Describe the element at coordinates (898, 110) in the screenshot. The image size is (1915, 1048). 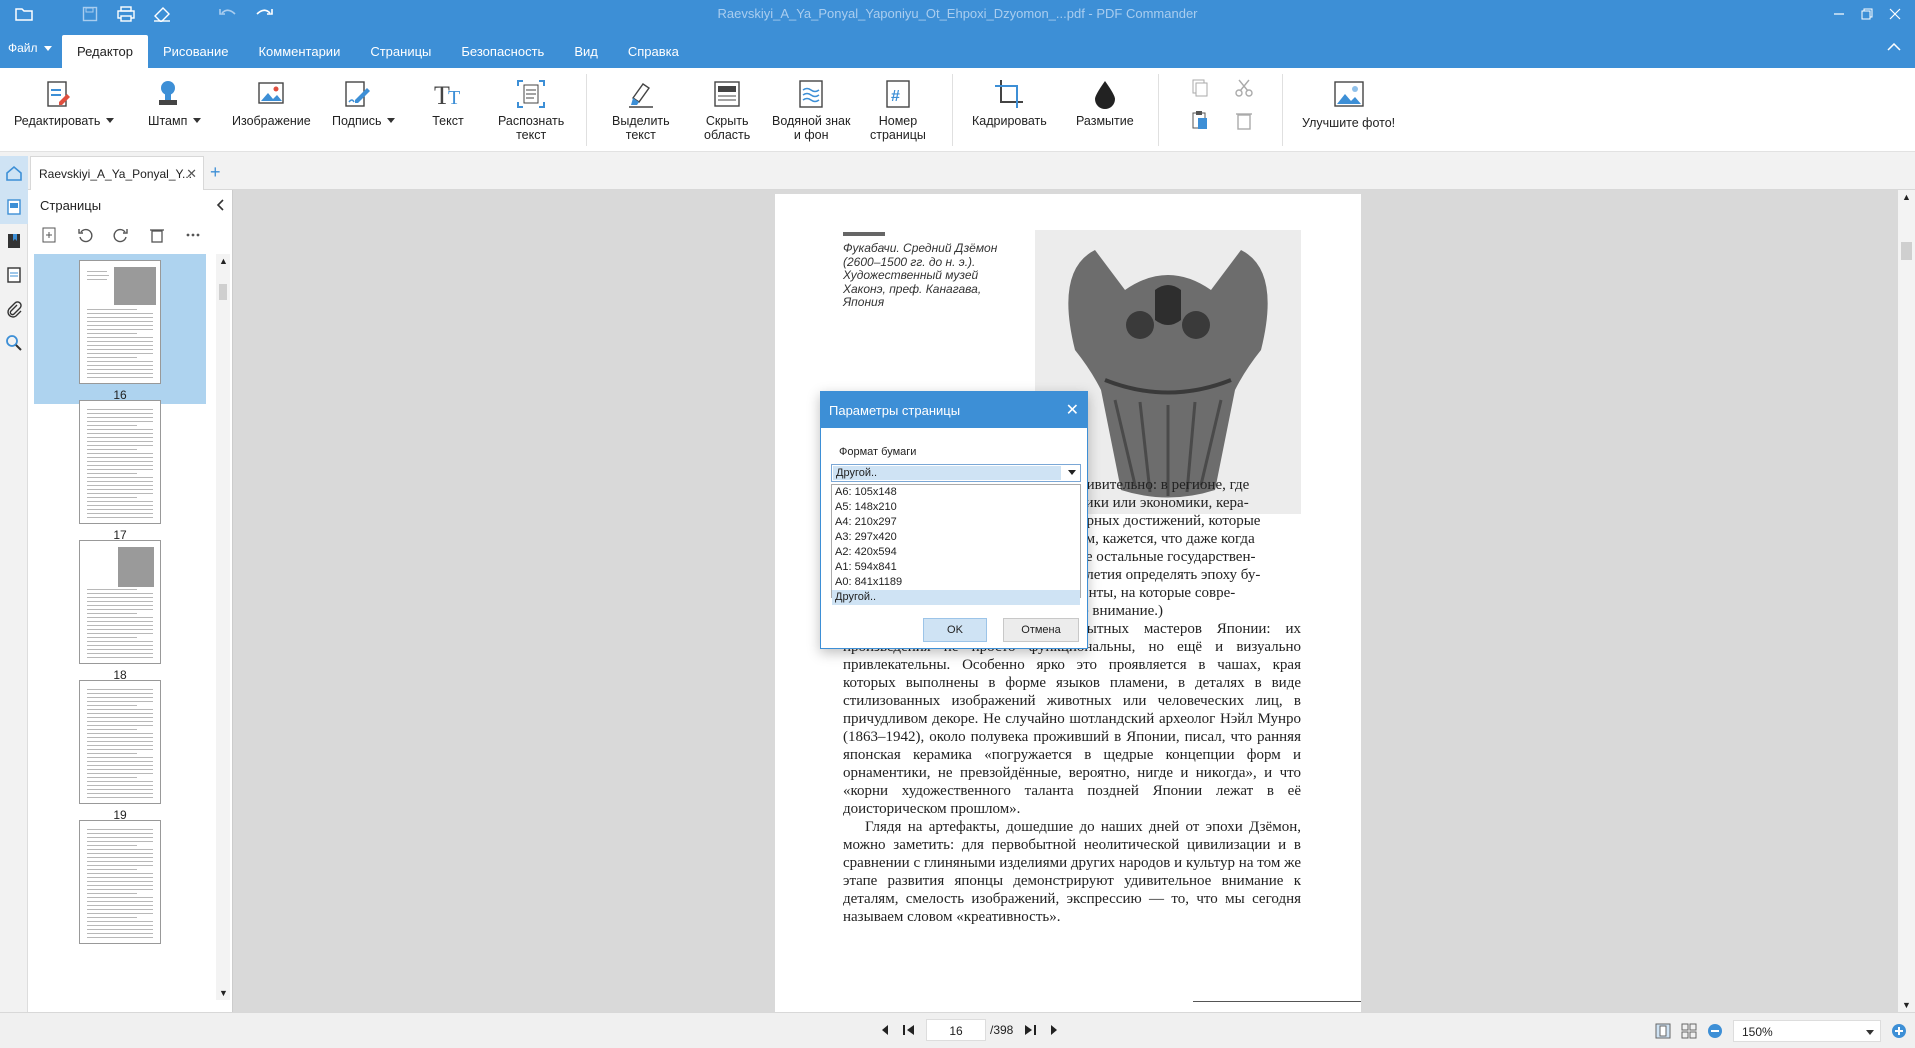
I see `page-number-button: # Номер страницы` at that location.